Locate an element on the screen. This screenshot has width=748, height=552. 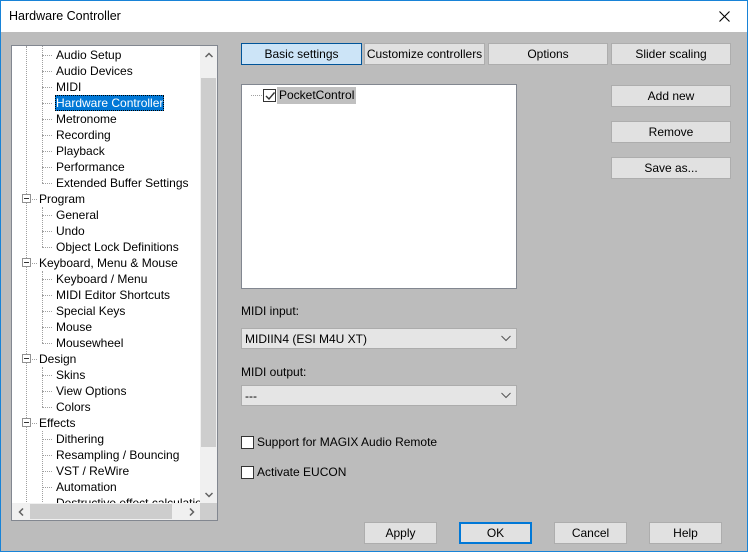
tab-label: Basic settings is located at coordinates (301, 54).